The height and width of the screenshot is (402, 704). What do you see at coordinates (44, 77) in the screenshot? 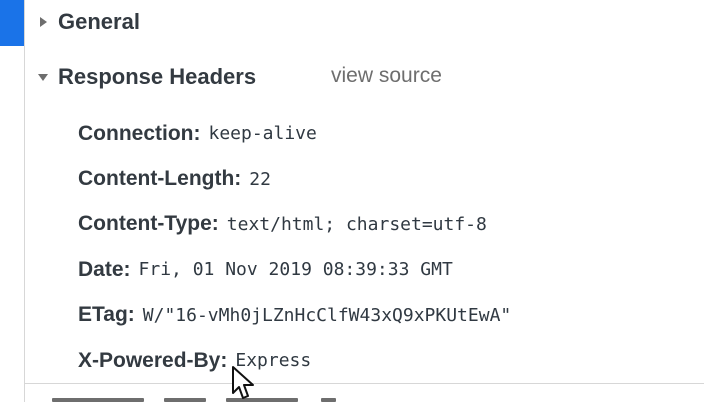
I see `triangle-down-icon` at bounding box center [44, 77].